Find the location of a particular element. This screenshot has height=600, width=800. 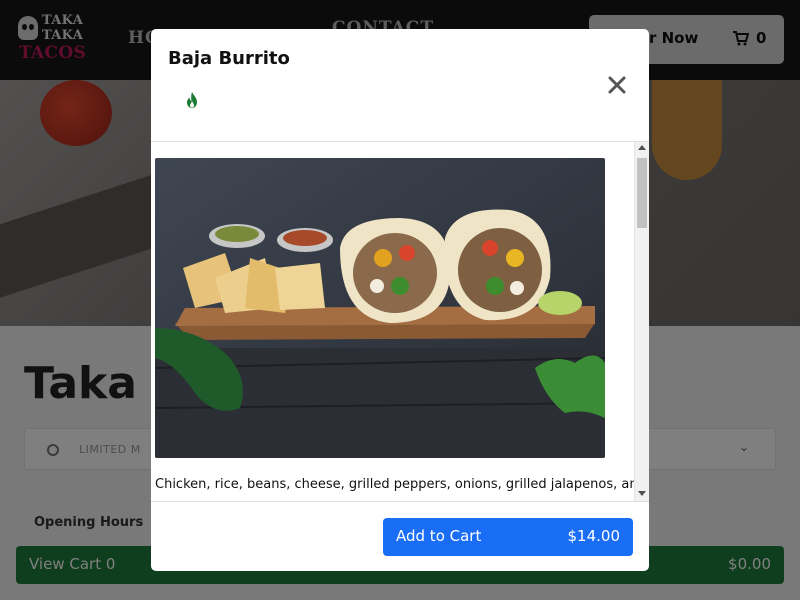

scroll-up-arrow-icon is located at coordinates (642, 147).